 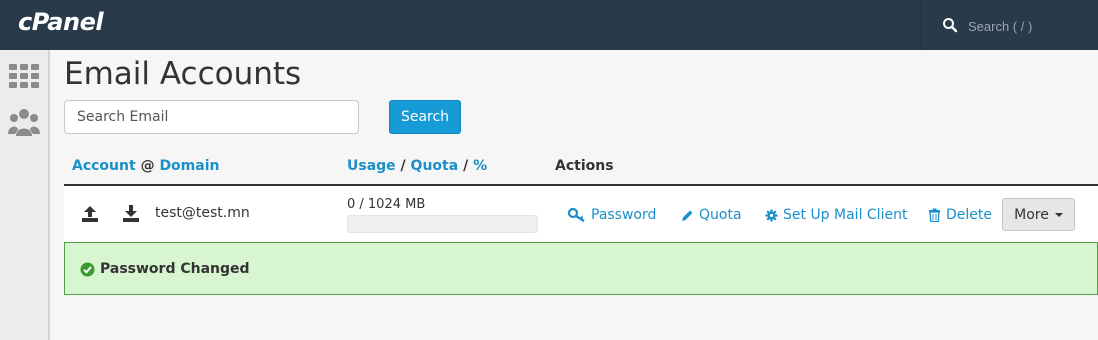 I want to click on global-search, so click(x=1009, y=25).